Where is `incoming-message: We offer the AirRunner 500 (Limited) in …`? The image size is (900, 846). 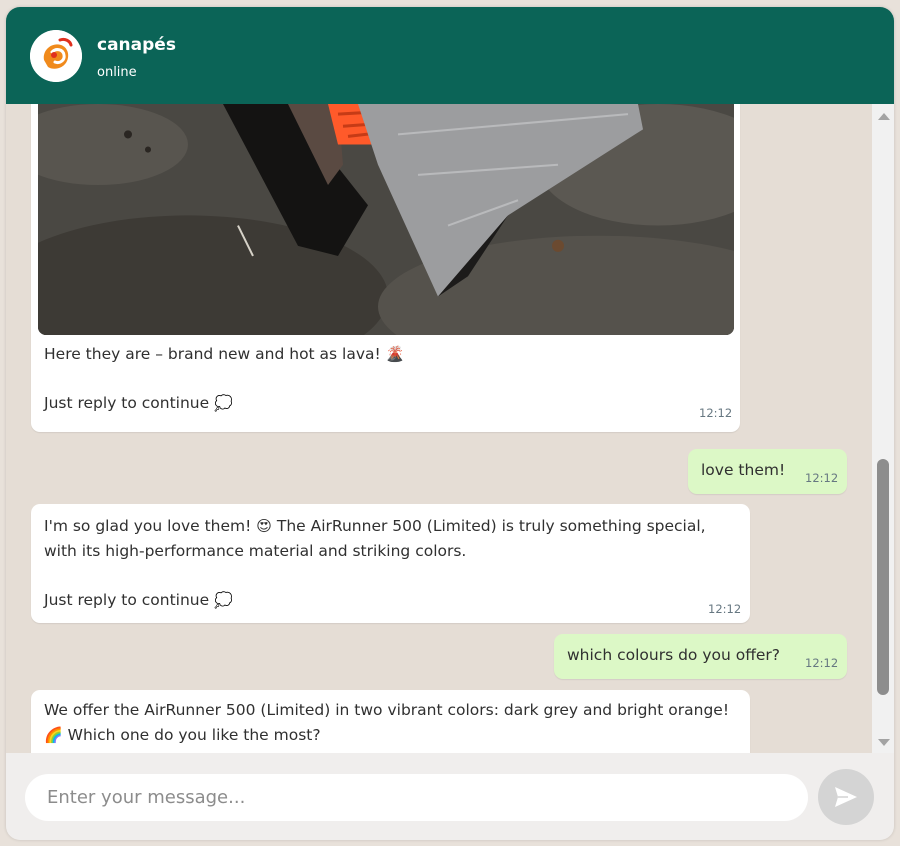
incoming-message: We offer the AirRunner 500 (Limited) in … is located at coordinates (390, 721).